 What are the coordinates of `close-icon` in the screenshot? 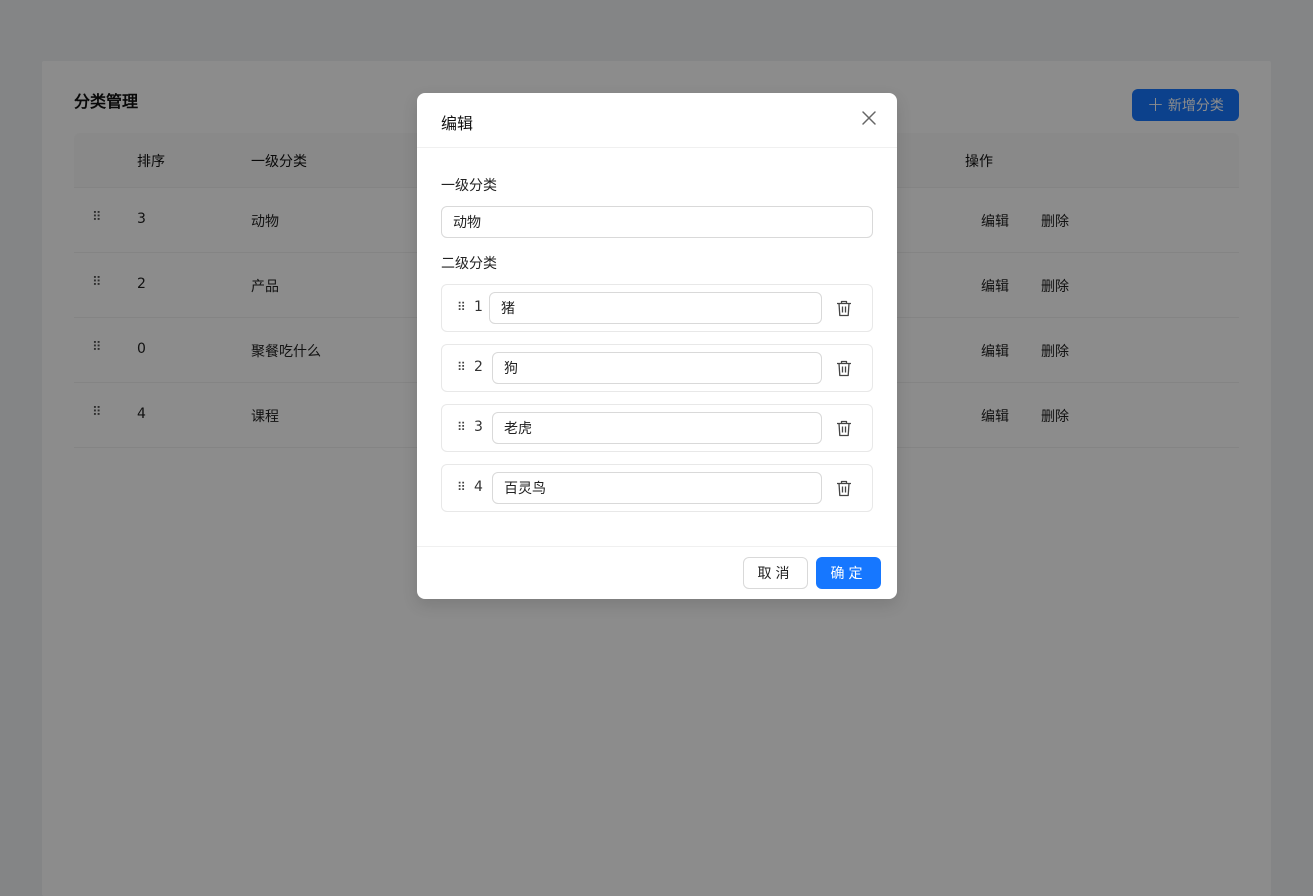 It's located at (869, 118).